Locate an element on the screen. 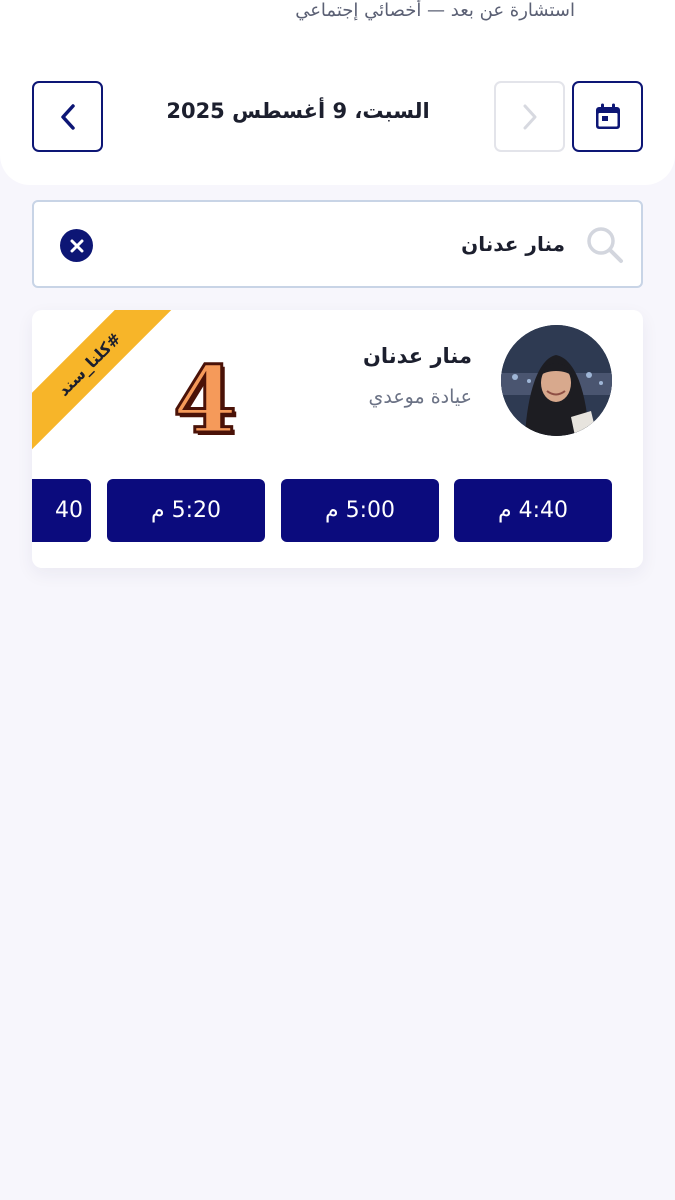  chevron-right-icon is located at coordinates (529, 116).